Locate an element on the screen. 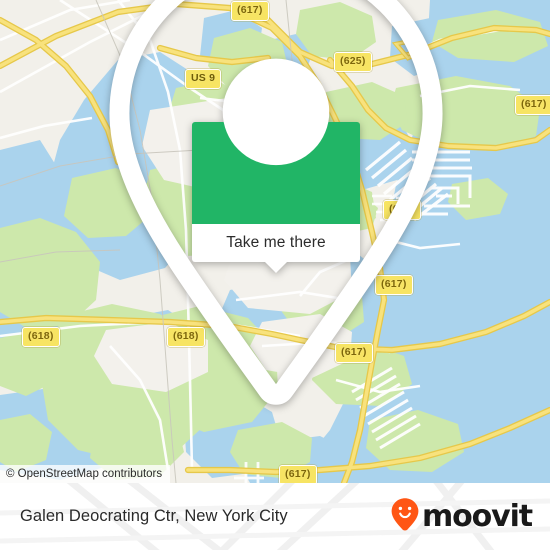  map-attribution: © OpenStreetMap contributors is located at coordinates (85, 474).